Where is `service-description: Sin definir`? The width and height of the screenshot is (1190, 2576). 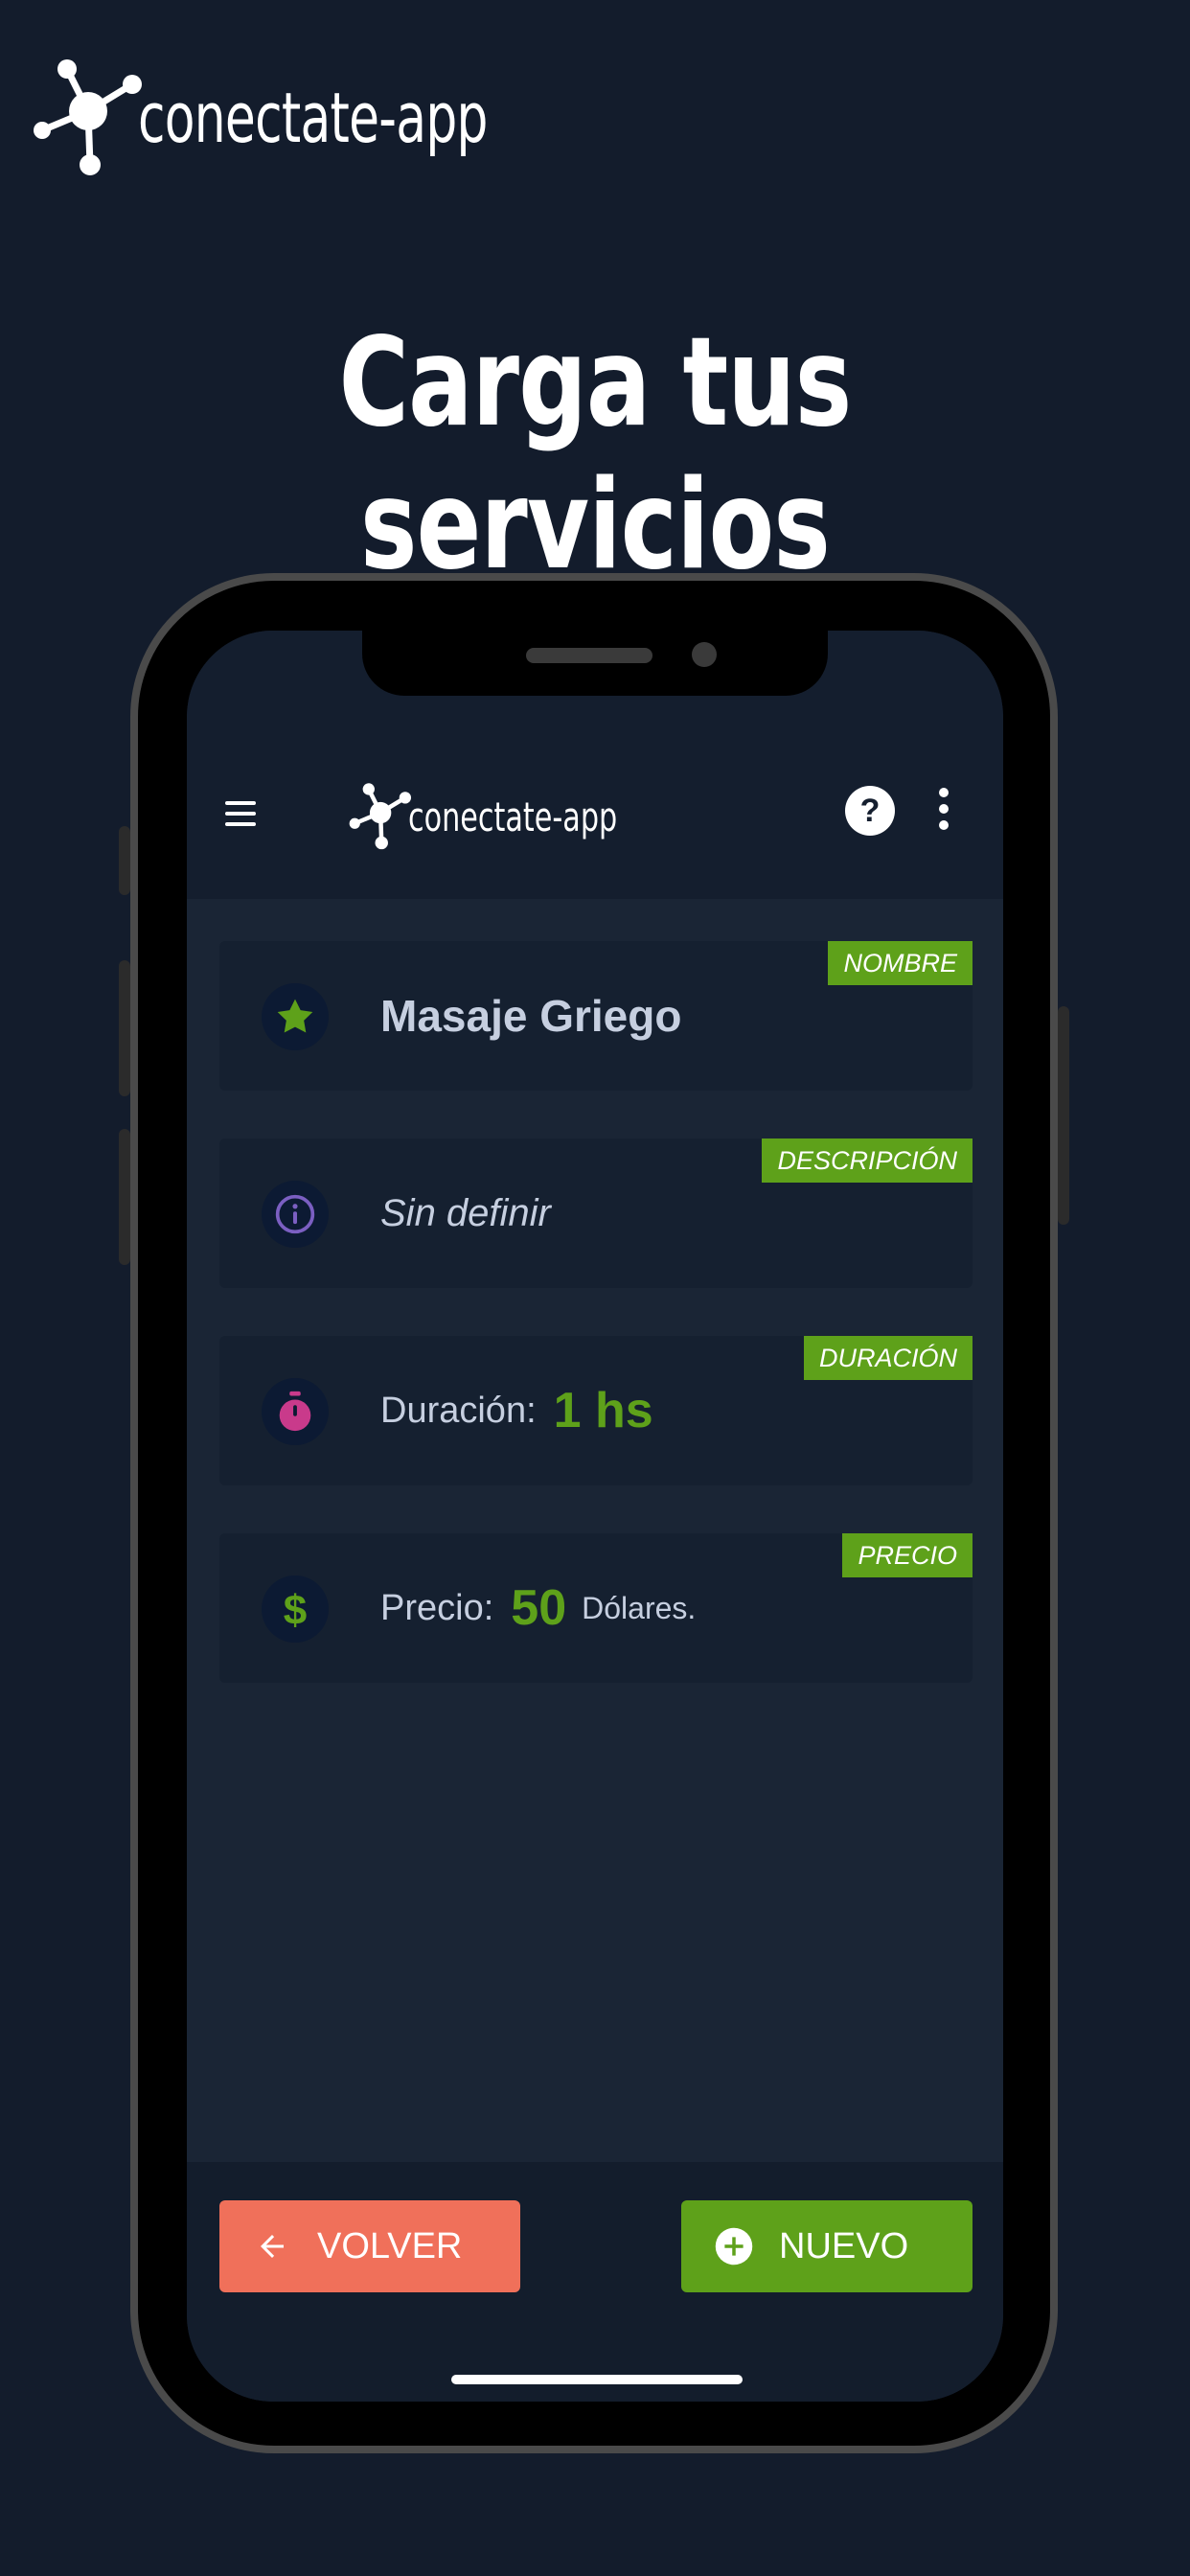
service-description: Sin definir is located at coordinates (466, 1212).